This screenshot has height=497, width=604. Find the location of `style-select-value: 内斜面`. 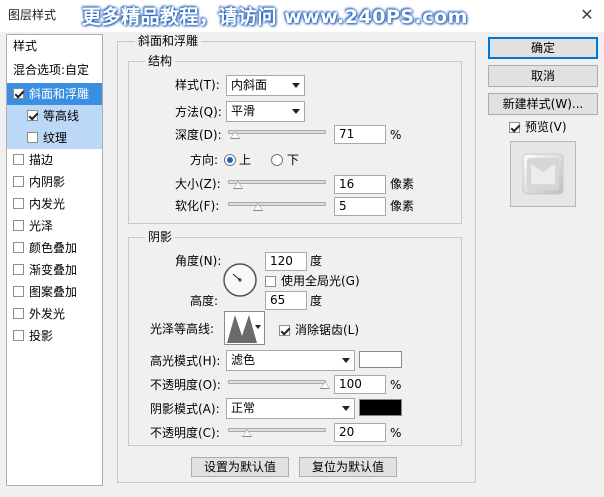

style-select-value: 内斜面 is located at coordinates (249, 85).